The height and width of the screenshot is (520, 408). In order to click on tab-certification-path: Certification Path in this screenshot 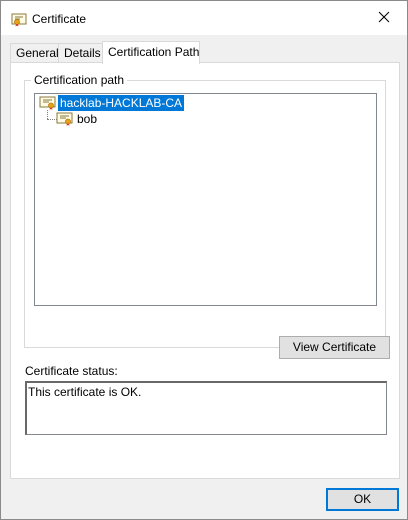, I will do `click(151, 52)`.